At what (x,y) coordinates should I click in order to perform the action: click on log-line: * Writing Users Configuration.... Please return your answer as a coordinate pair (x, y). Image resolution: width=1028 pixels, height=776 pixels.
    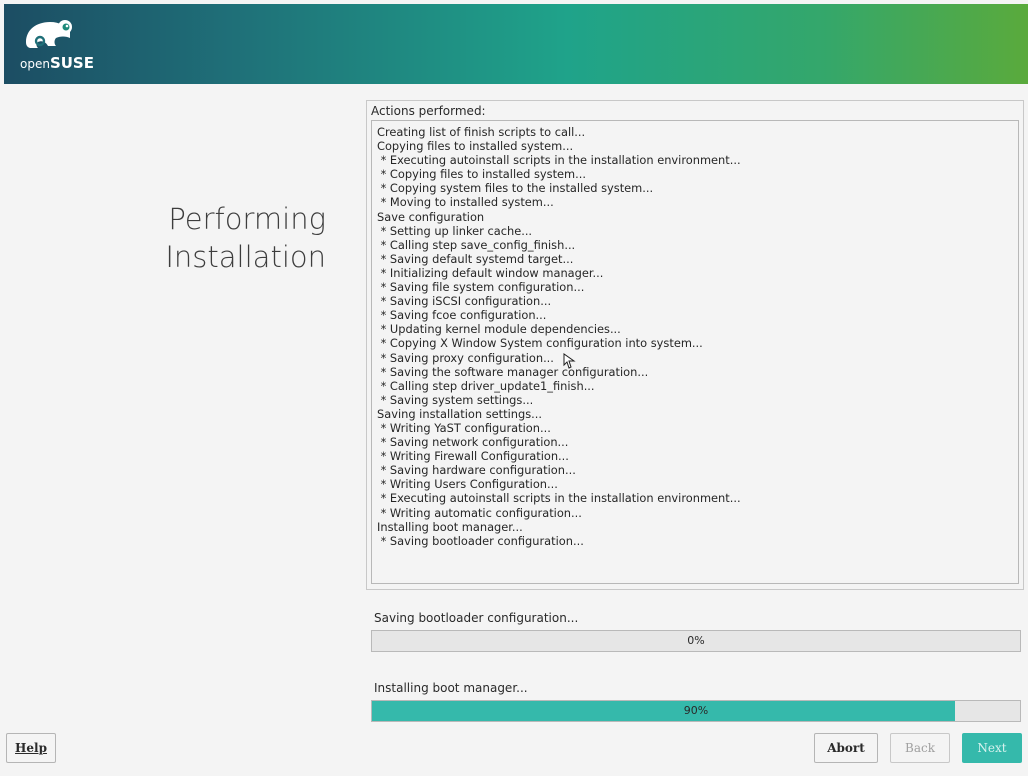
    Looking at the image, I should click on (467, 484).